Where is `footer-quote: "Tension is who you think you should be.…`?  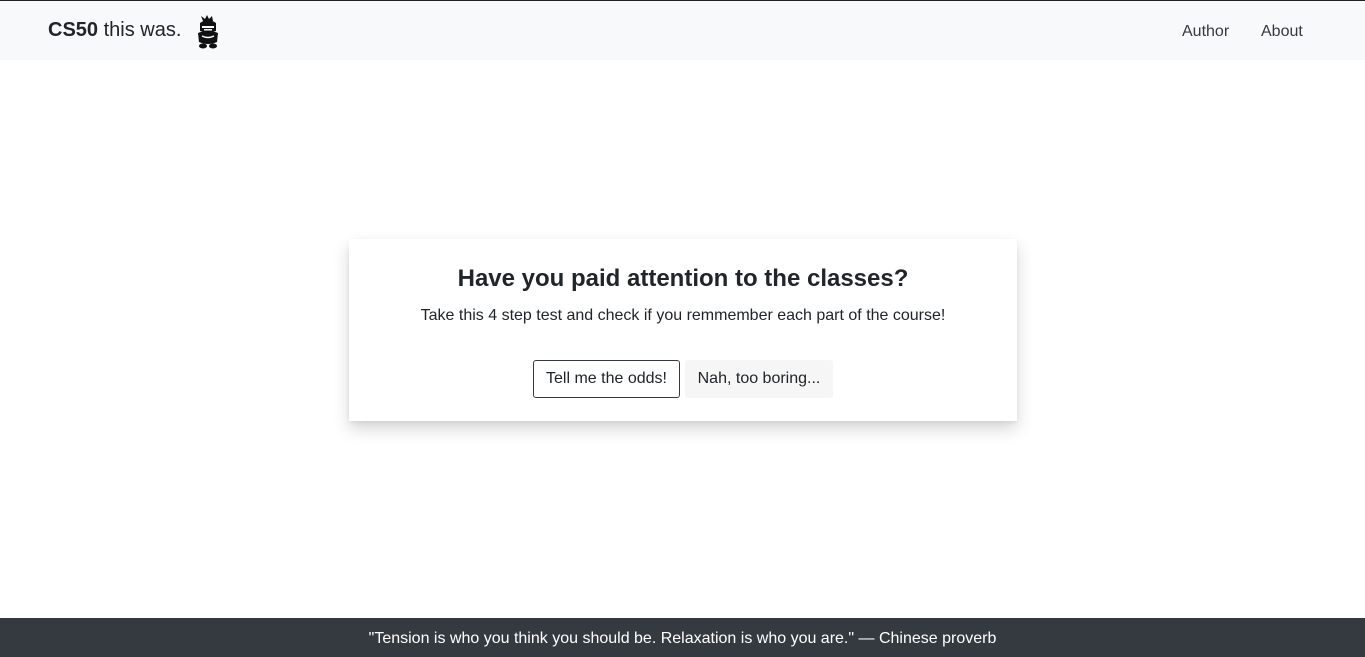
footer-quote: "Tension is who you think you should be.… is located at coordinates (682, 638).